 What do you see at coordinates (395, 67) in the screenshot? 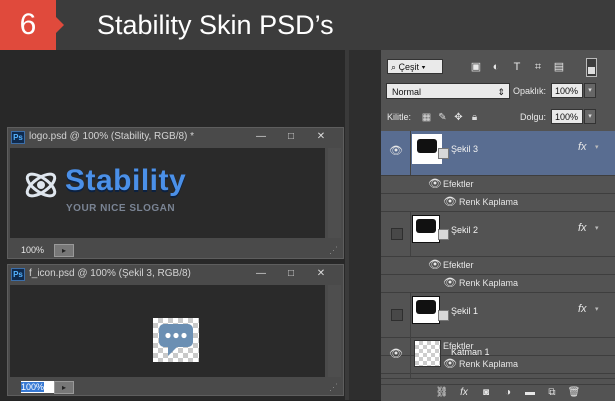
I see `search-icon: ⌕` at bounding box center [395, 67].